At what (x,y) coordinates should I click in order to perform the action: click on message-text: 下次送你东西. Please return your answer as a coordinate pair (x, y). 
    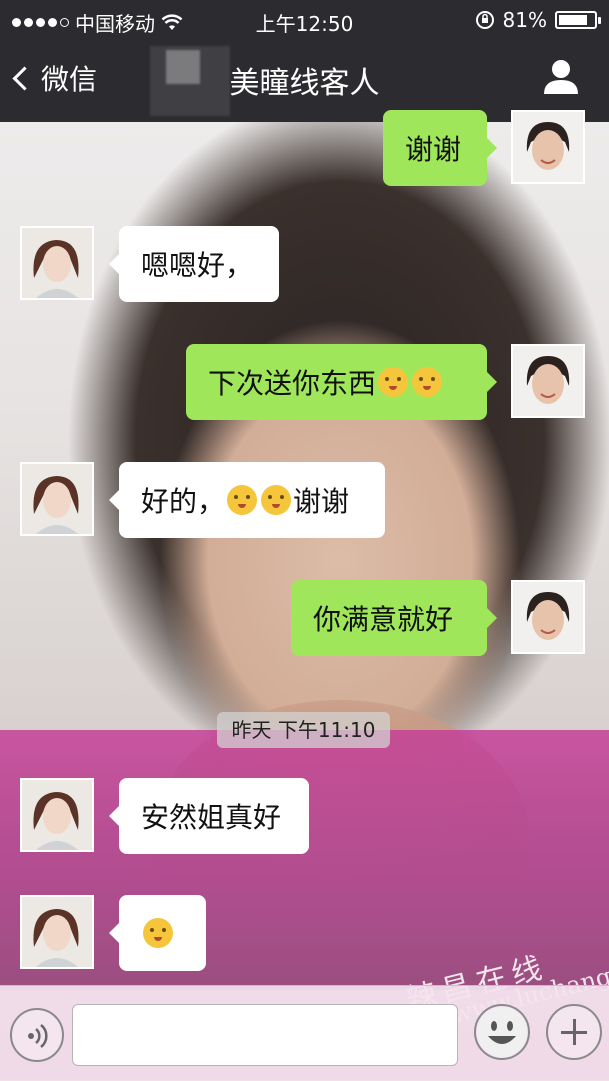
    Looking at the image, I should click on (292, 383).